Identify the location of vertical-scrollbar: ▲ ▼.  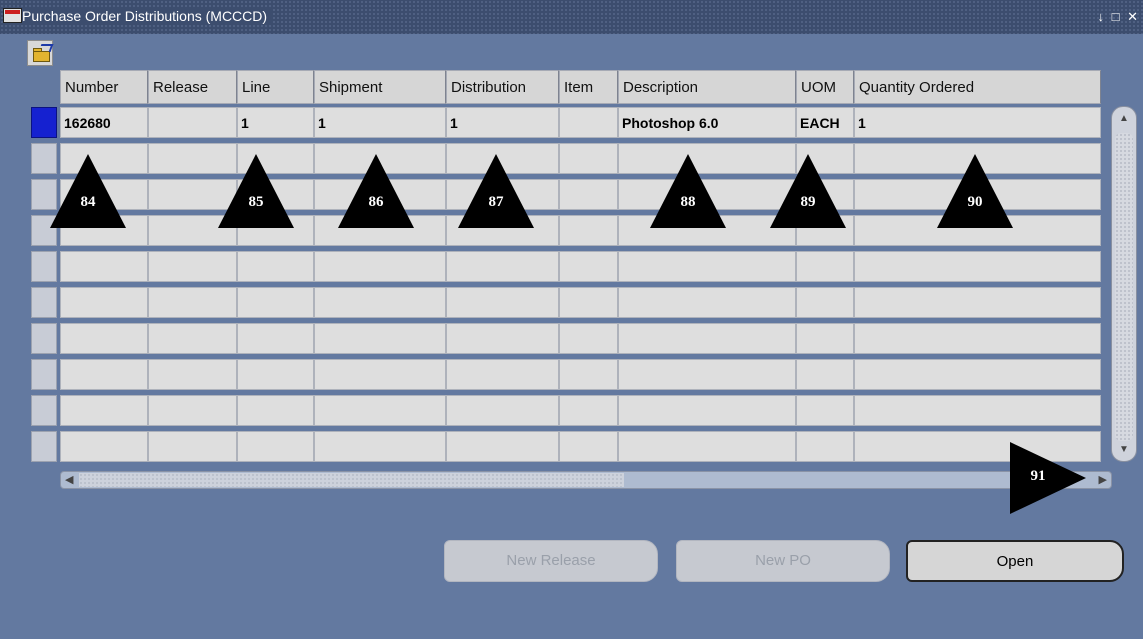
(1124, 284).